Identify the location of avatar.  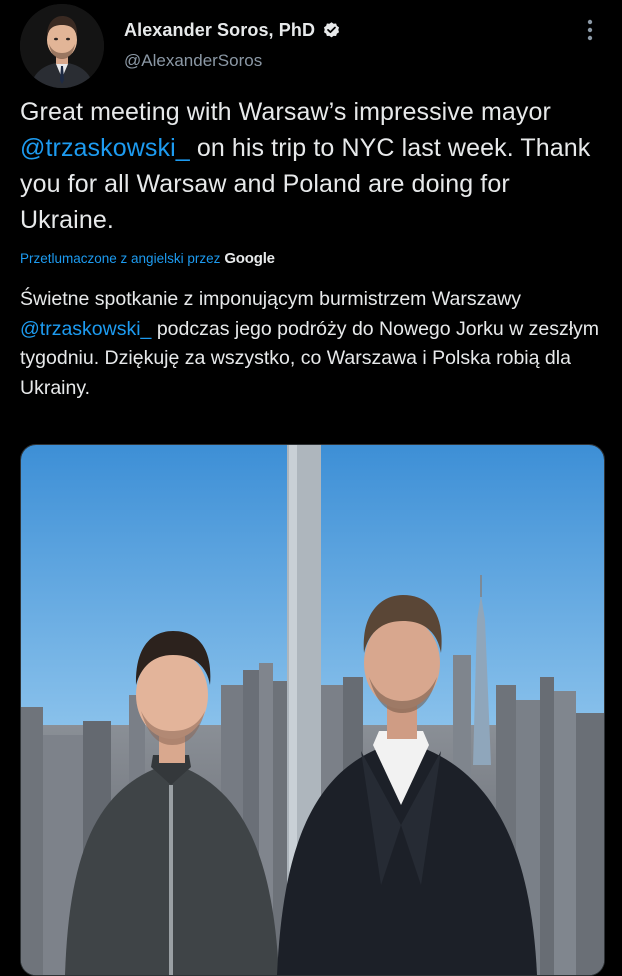
(62, 46).